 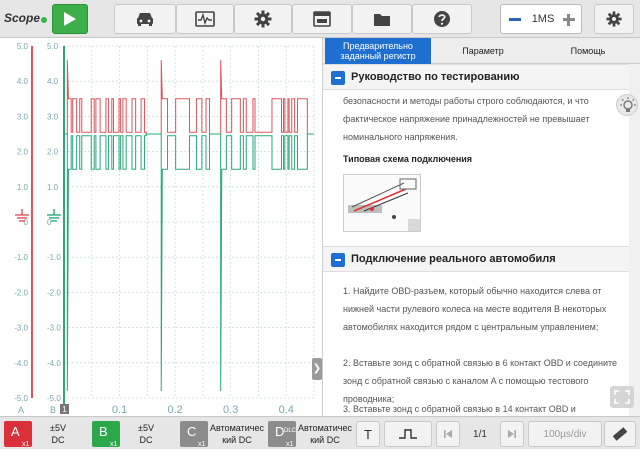 What do you see at coordinates (53, 116) in the screenshot?
I see `y-tick-label-b: 3.0` at bounding box center [53, 116].